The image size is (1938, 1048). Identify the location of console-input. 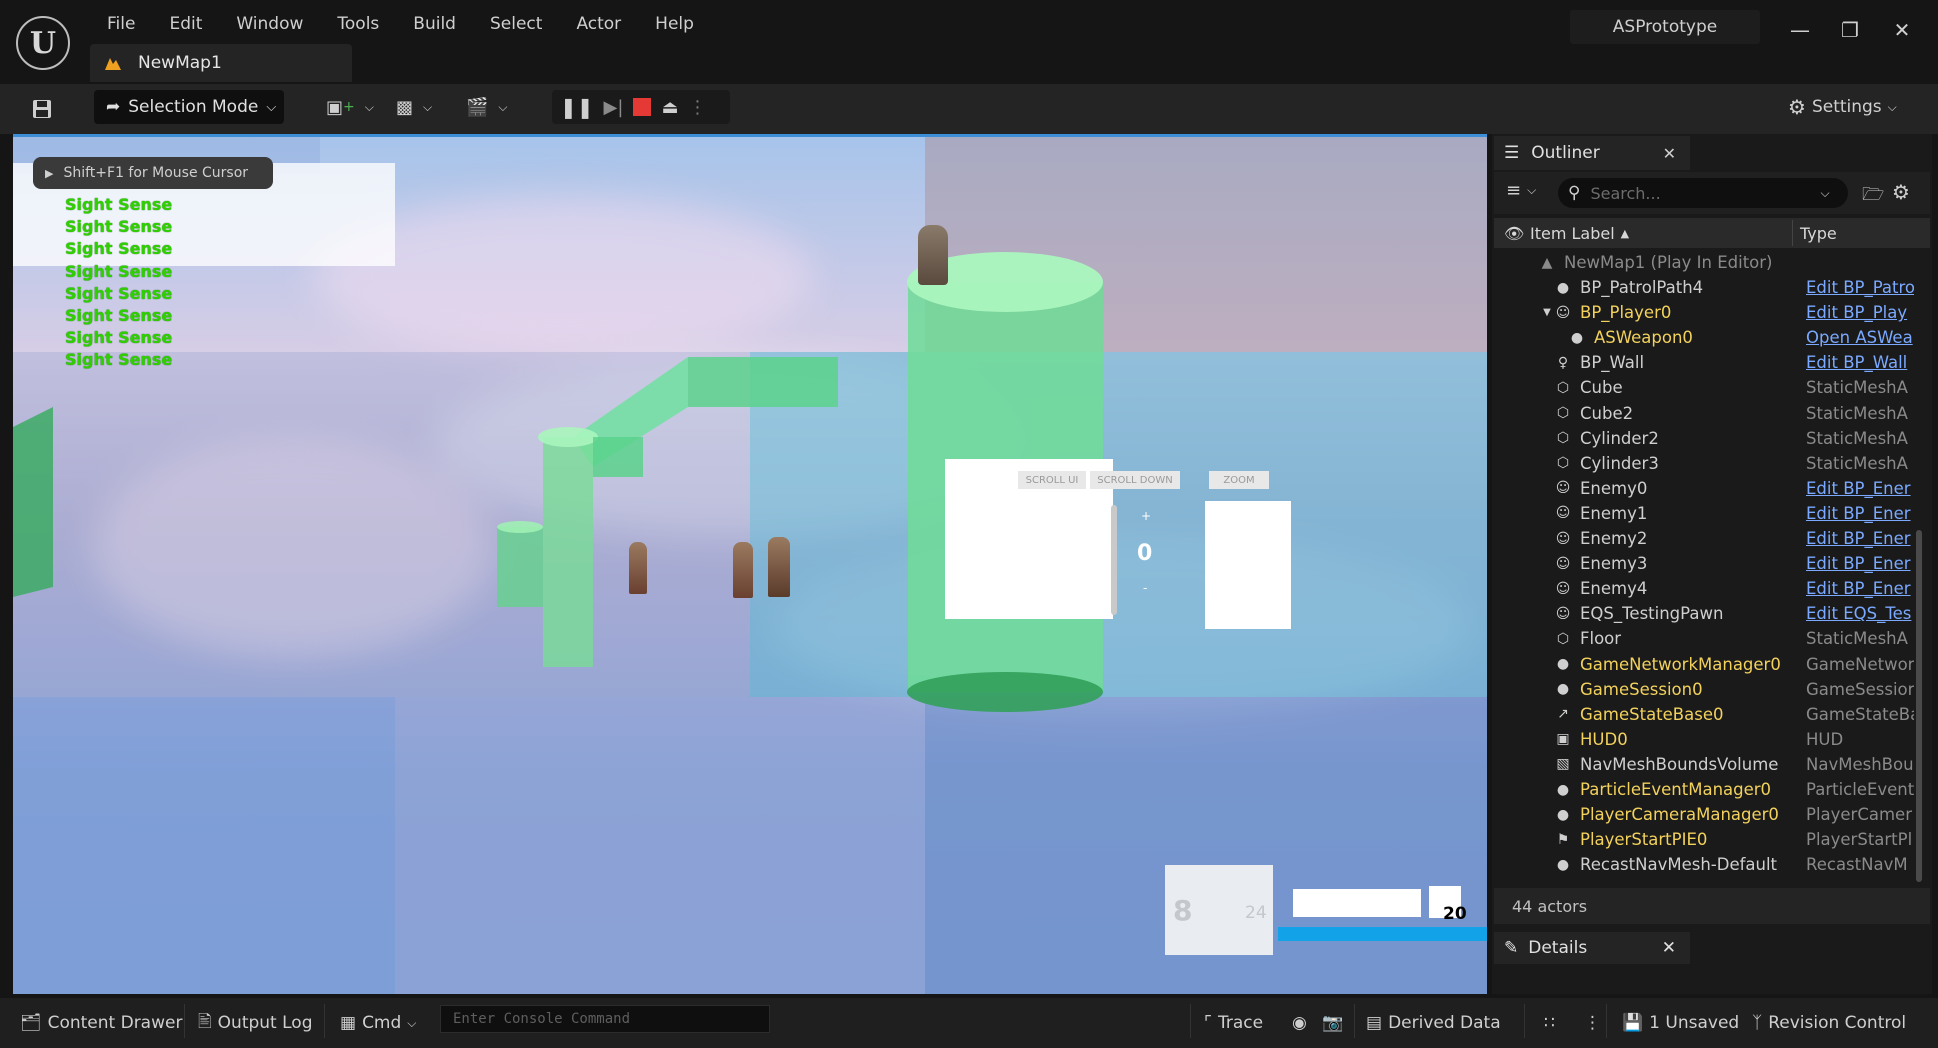
(603, 1019).